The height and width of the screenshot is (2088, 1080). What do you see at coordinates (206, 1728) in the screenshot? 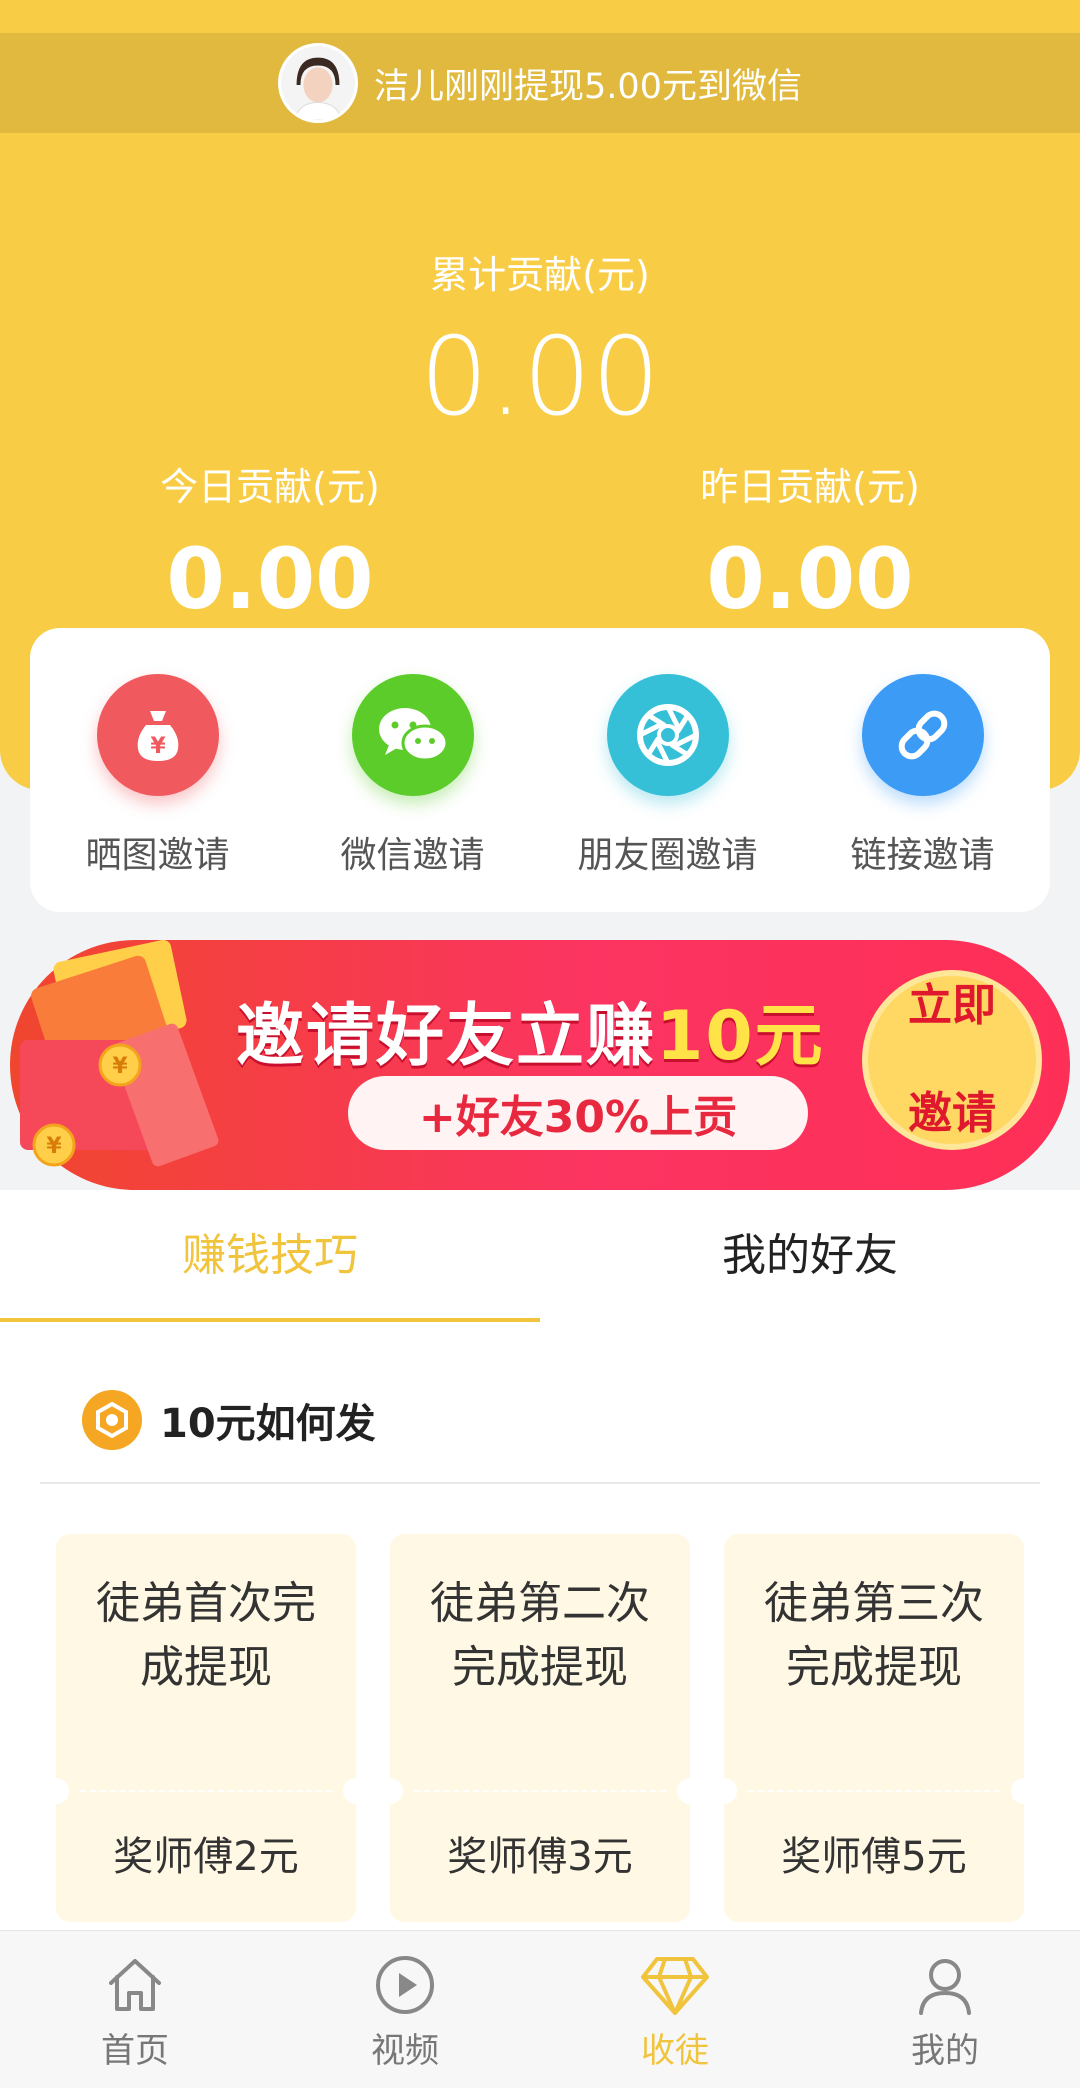
I see `reward-card-first: 徒弟首次完 成提现 奖师傅2元` at bounding box center [206, 1728].